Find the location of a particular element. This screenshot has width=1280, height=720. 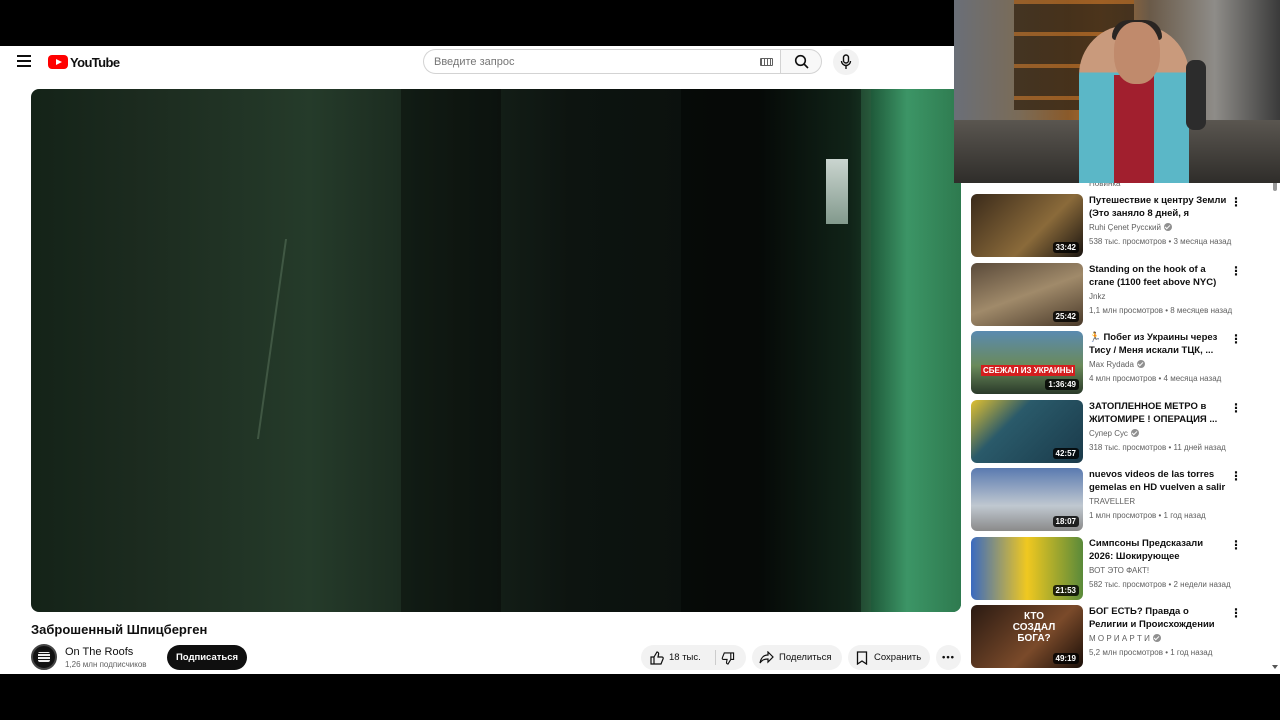

recommendation-meta: 582 тыс. просмотров • 2 недели назад is located at coordinates (1160, 584).